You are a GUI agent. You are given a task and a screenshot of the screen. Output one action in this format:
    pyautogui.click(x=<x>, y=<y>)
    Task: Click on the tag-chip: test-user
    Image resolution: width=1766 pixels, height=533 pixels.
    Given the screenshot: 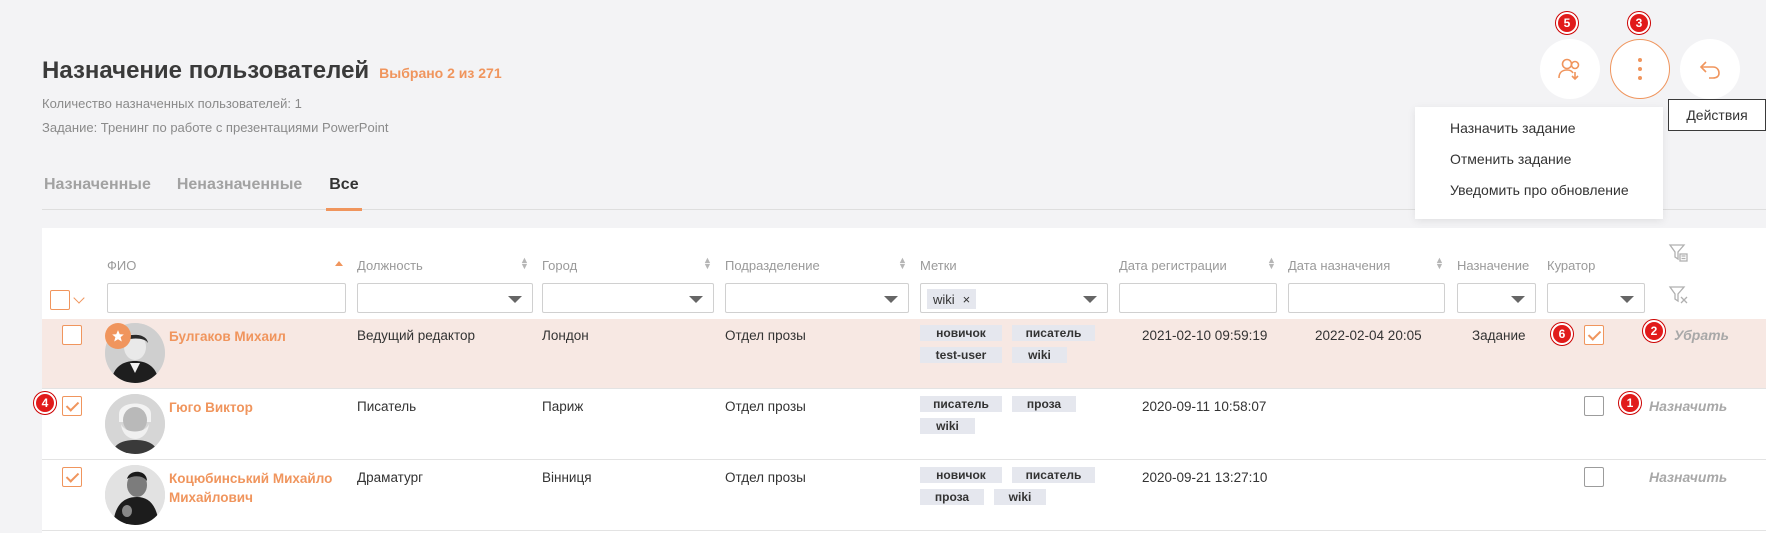 What is the action you would take?
    pyautogui.click(x=961, y=355)
    